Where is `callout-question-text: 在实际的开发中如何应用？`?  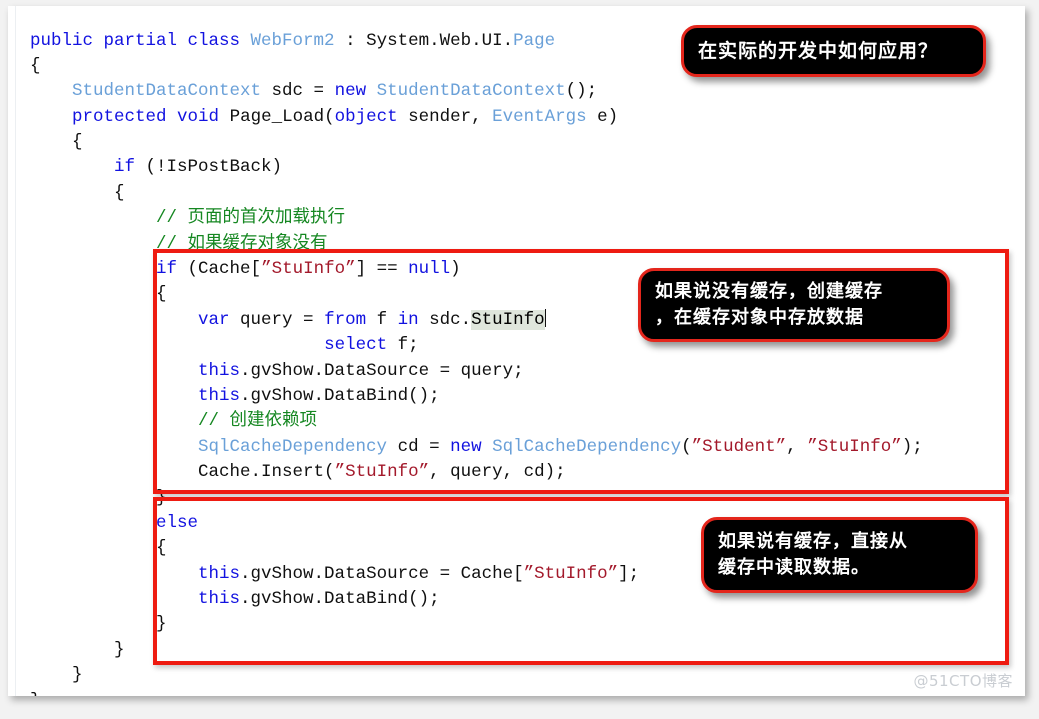 callout-question-text: 在实际的开发中如何应用？ is located at coordinates (818, 50).